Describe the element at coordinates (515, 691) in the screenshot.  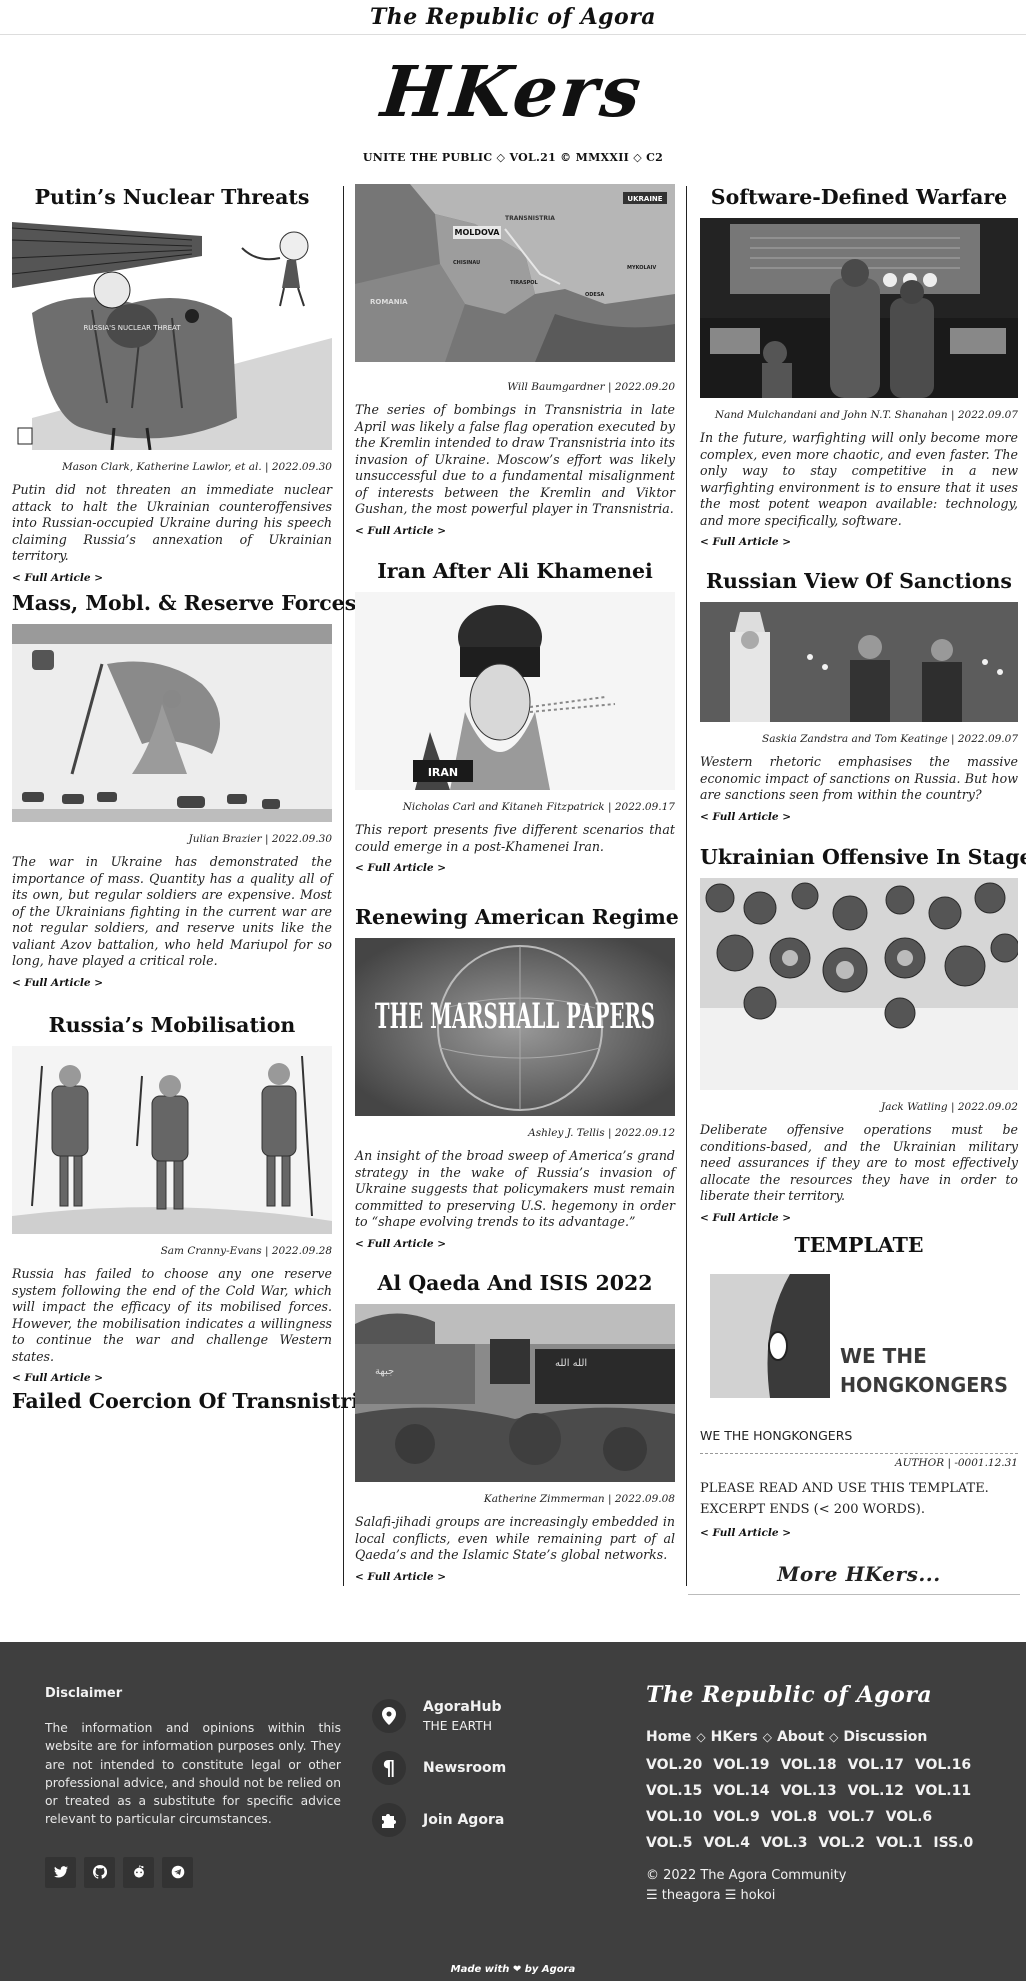
I see `article-image: IRAN` at that location.